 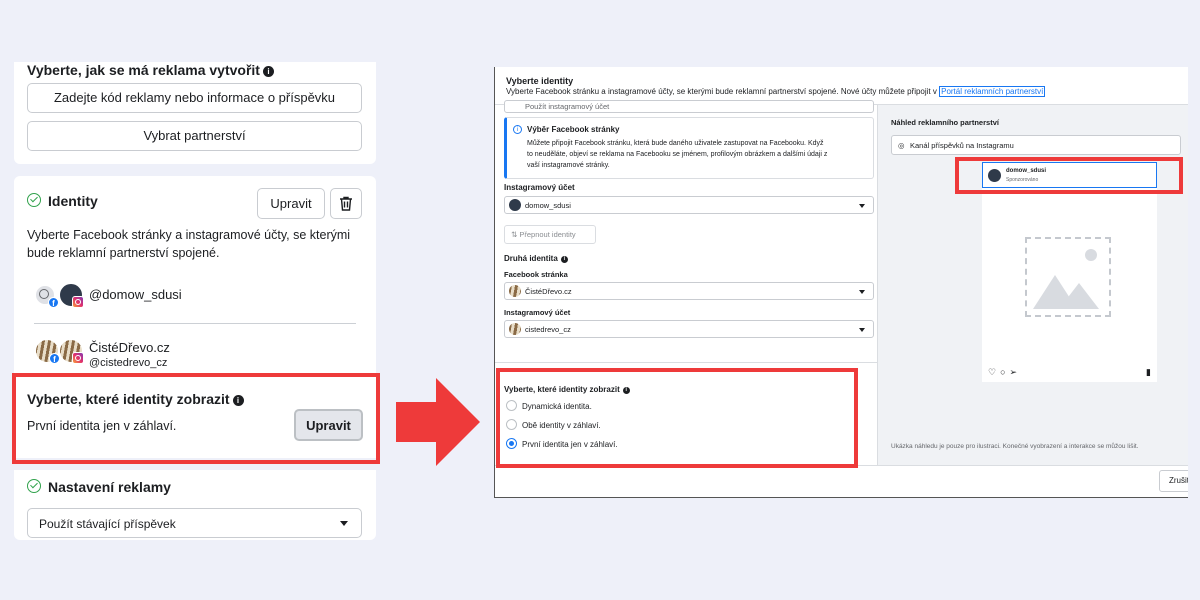 What do you see at coordinates (195, 323) in the screenshot?
I see `identity-divider` at bounding box center [195, 323].